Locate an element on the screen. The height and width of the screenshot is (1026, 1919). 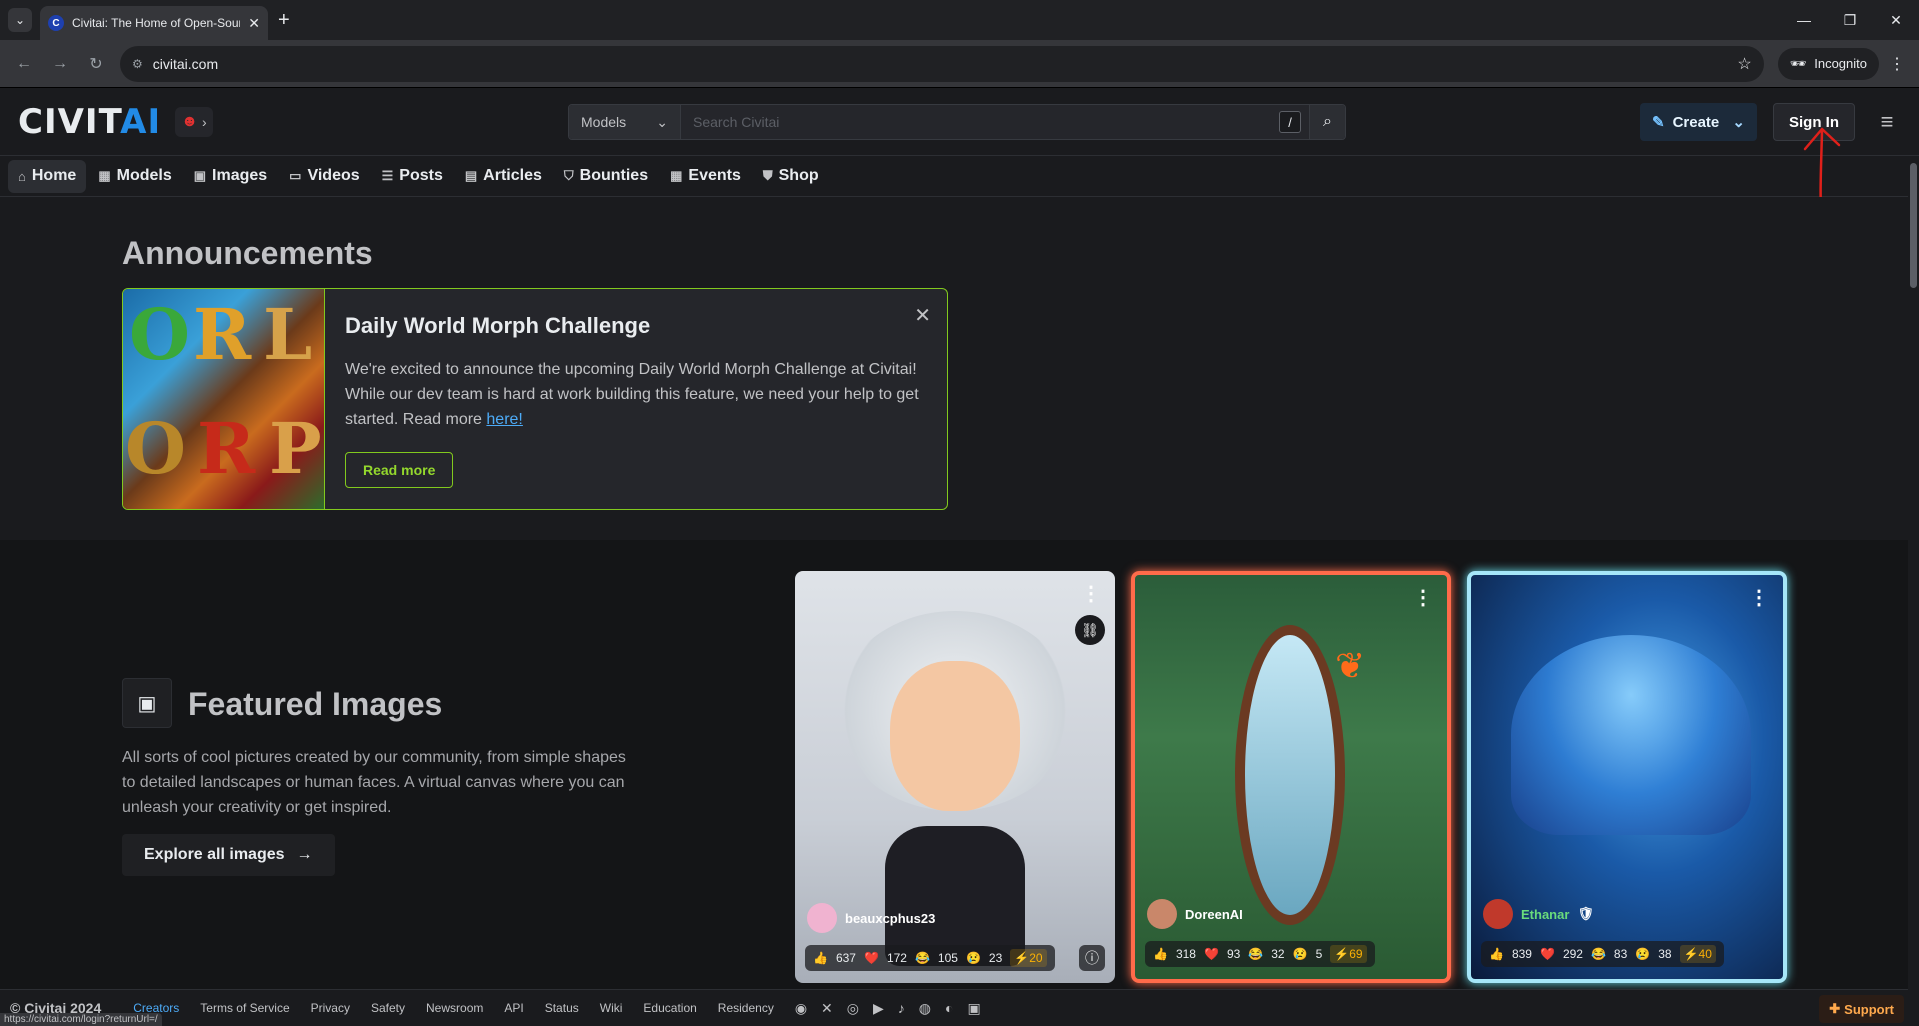
buzz-count: 69 is located at coordinates (1356, 954).